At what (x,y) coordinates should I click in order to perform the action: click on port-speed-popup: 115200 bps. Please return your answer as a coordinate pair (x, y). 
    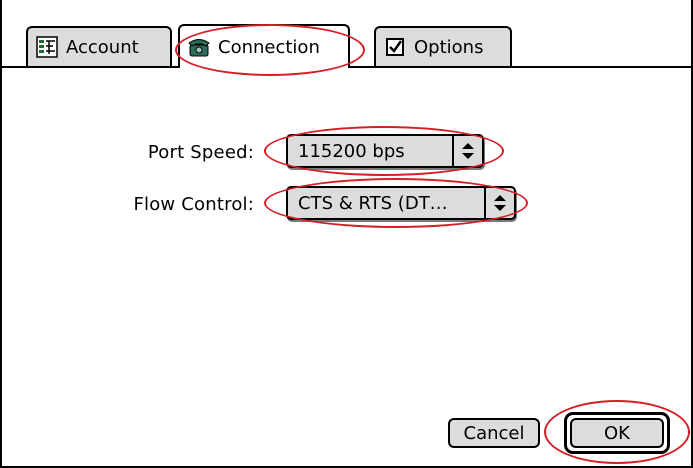
    Looking at the image, I should click on (385, 151).